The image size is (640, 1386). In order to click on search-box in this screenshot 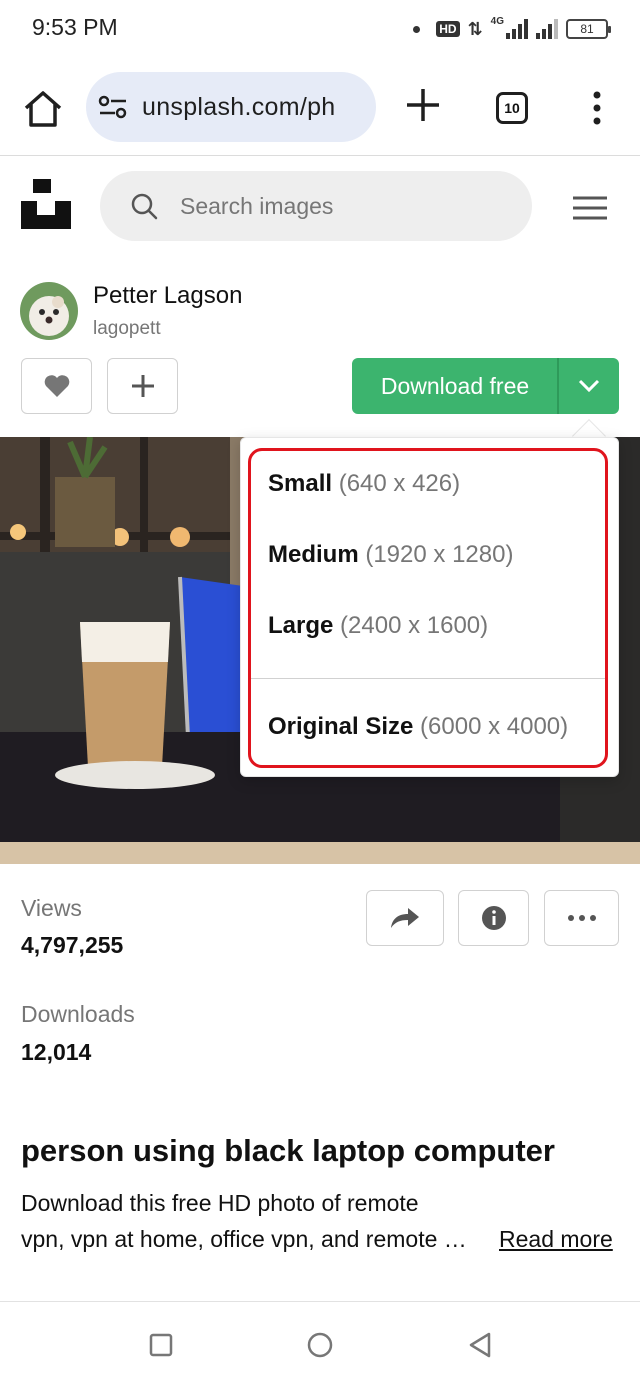, I will do `click(316, 206)`.